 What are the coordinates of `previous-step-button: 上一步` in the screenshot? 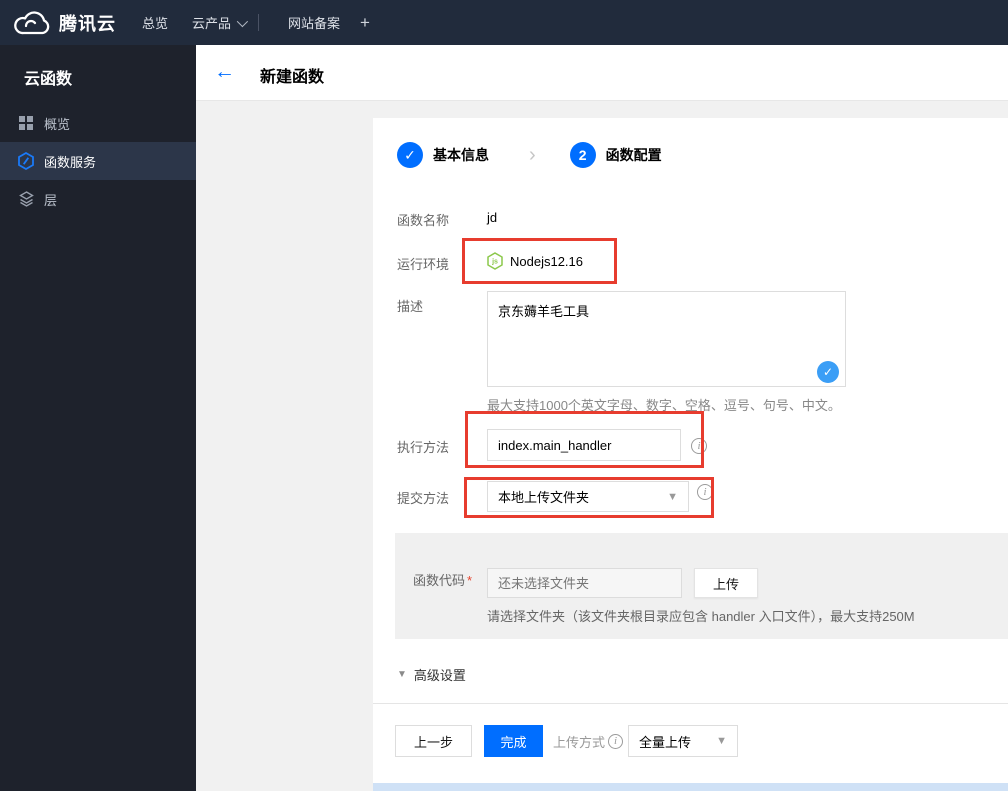 It's located at (433, 741).